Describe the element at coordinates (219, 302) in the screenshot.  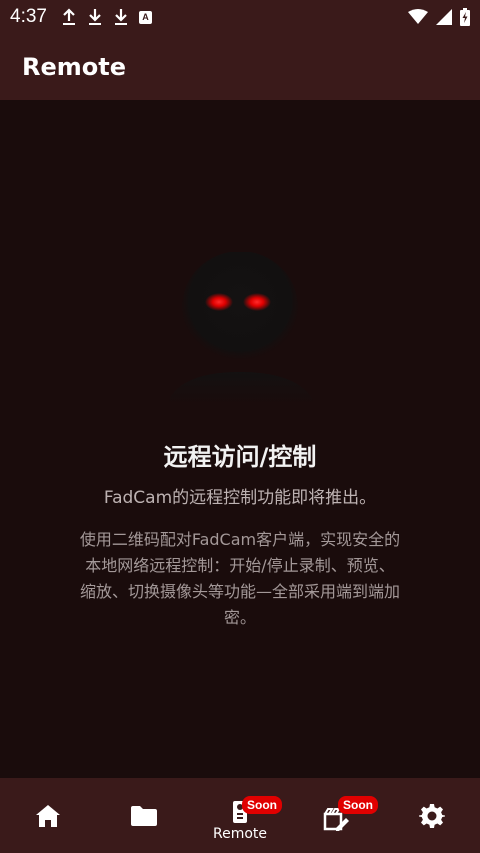
I see `left-eye` at that location.